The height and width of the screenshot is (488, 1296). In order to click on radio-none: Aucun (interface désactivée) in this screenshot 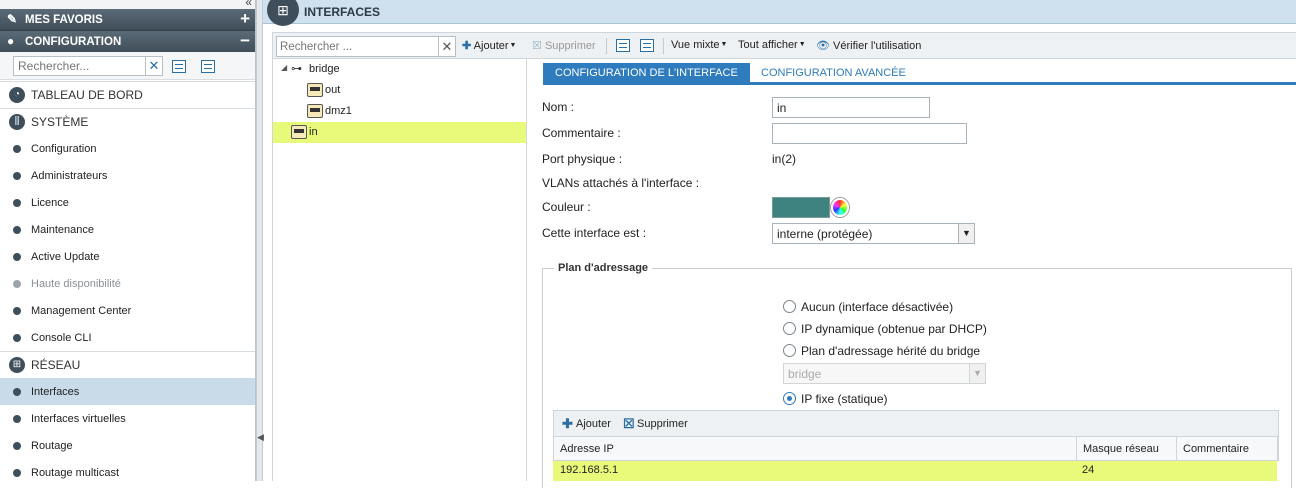, I will do `click(868, 307)`.